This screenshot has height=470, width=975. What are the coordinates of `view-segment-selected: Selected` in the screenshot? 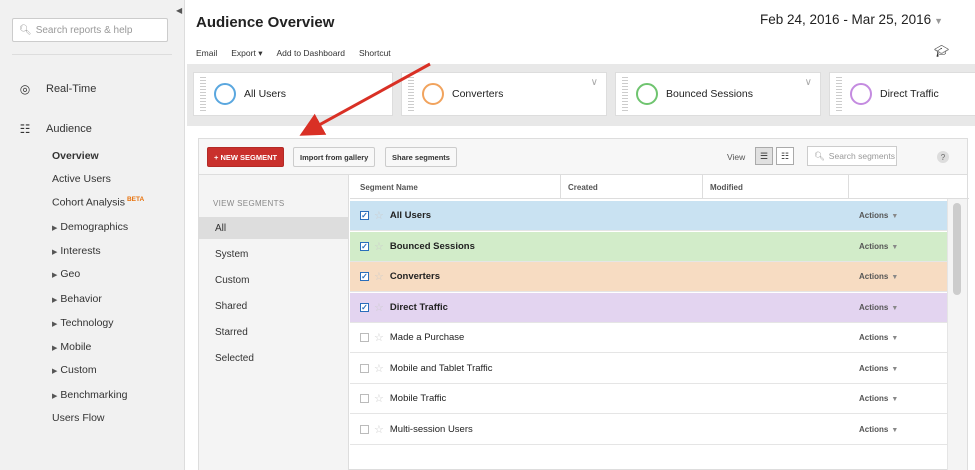 It's located at (274, 358).